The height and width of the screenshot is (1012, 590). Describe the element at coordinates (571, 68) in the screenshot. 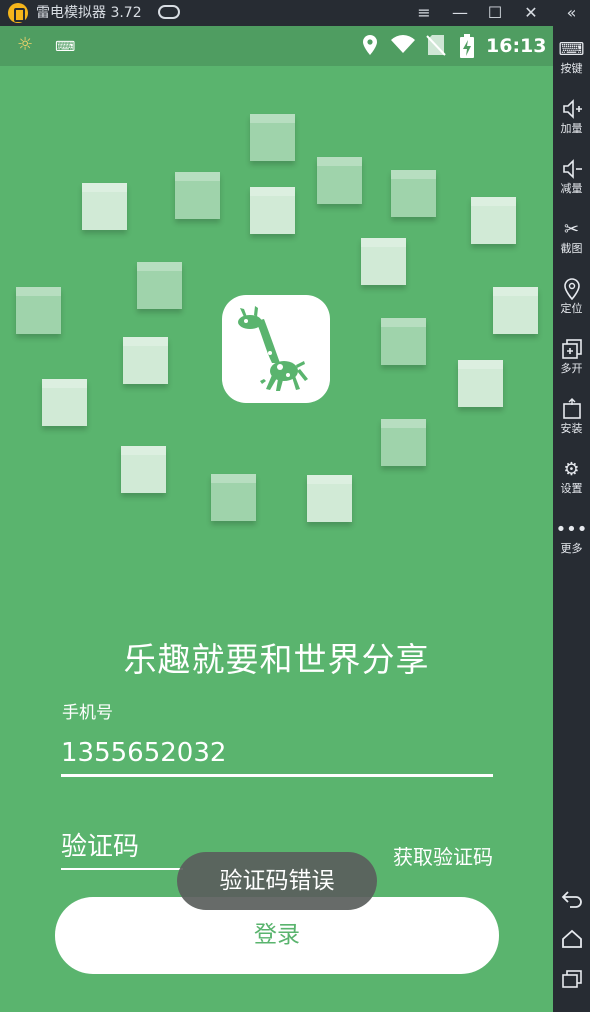

I see `toolbar-label: 按键` at that location.